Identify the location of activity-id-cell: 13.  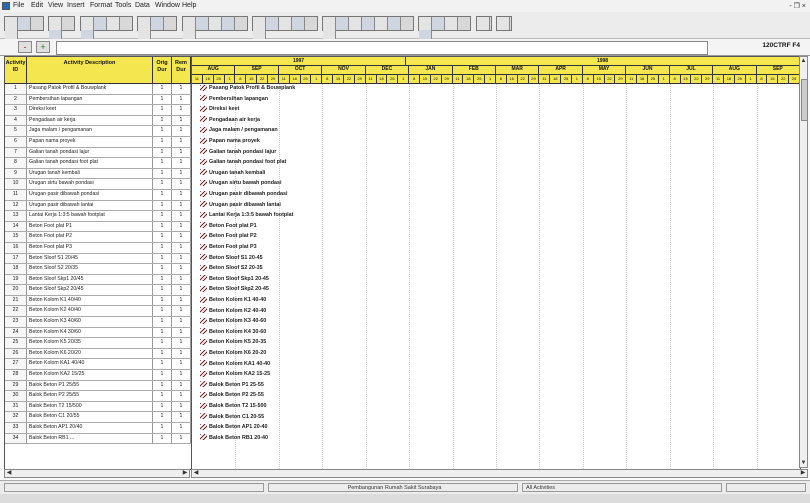
(16, 216).